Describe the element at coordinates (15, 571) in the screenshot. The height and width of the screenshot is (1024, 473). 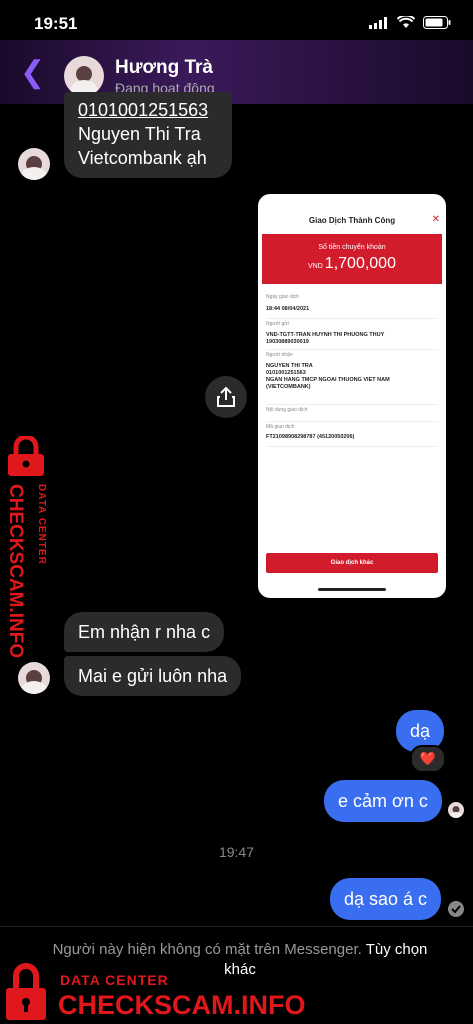
I see `watermark-vertical-line2: CHECKSCAM.INFO` at that location.